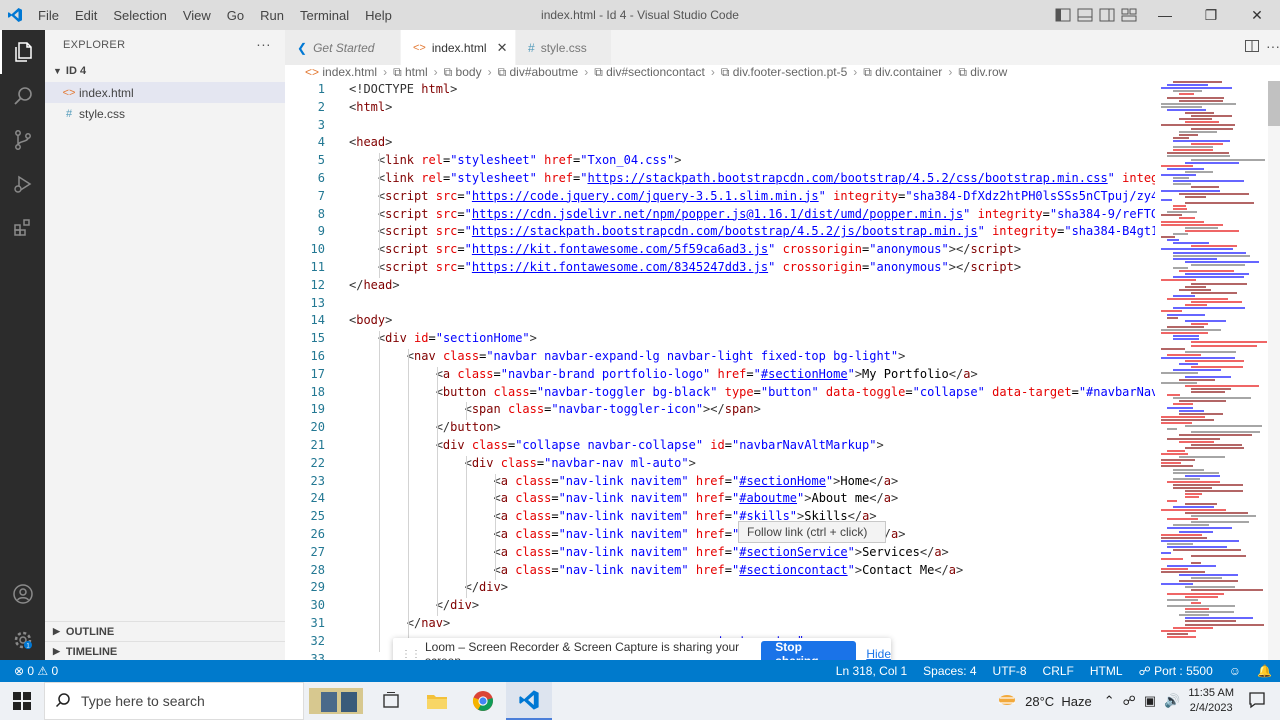 This screenshot has width=1280, height=720. What do you see at coordinates (720, 625) in the screenshot?
I see `code-line: 31 </nav>` at bounding box center [720, 625].